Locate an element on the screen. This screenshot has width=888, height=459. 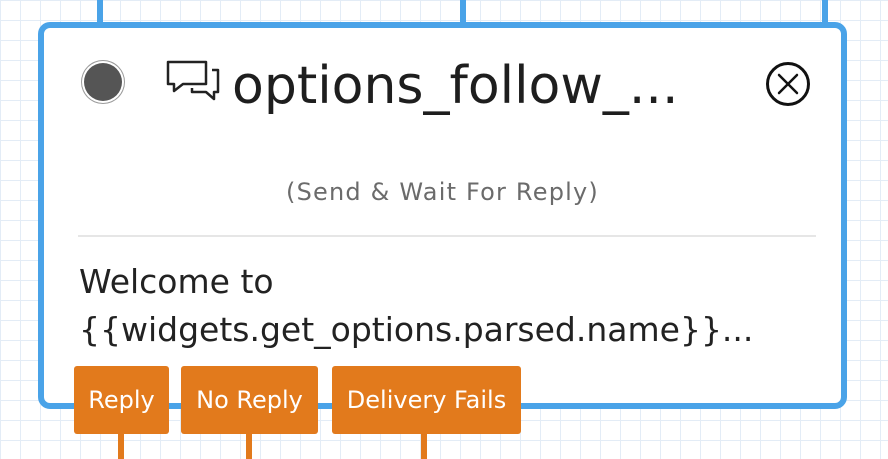
close-icon is located at coordinates (788, 84).